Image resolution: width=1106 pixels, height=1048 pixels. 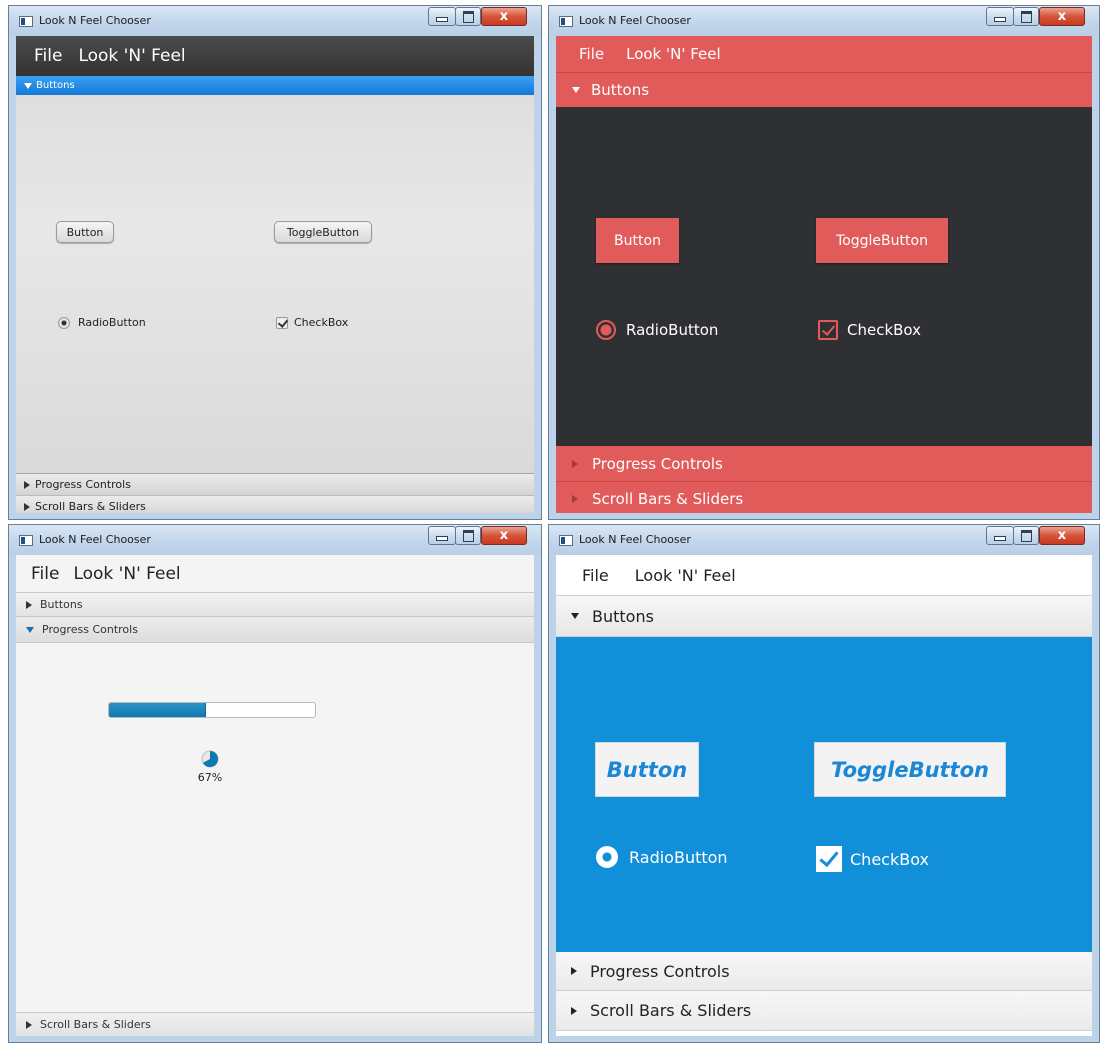 I want to click on progress-bar, so click(x=212, y=710).